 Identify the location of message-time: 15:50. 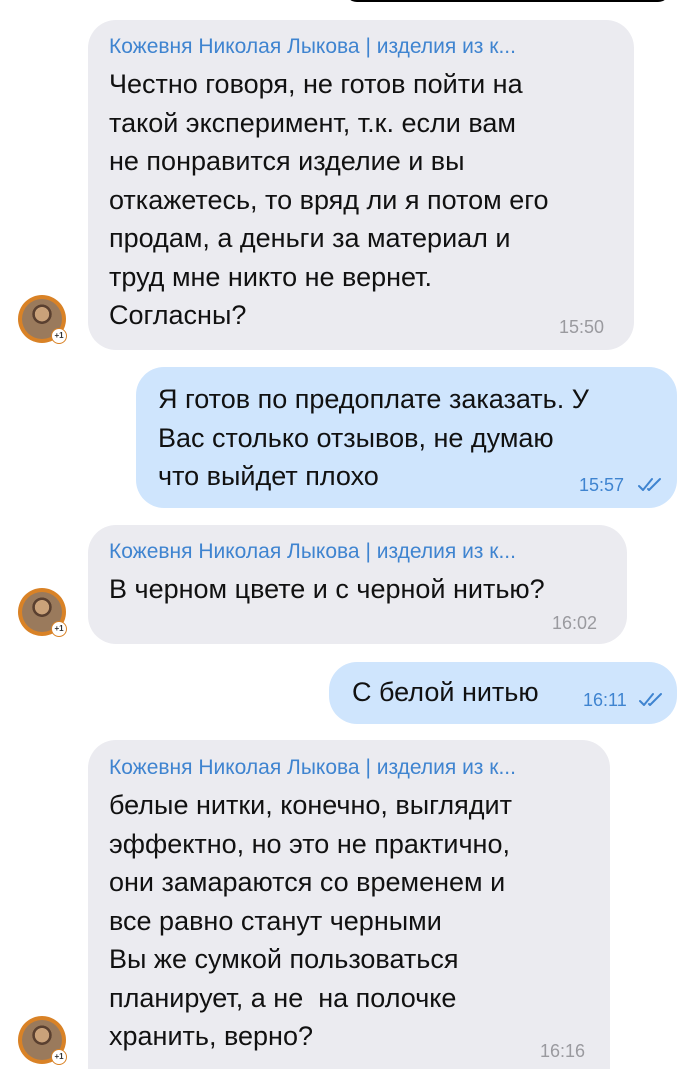
(582, 327).